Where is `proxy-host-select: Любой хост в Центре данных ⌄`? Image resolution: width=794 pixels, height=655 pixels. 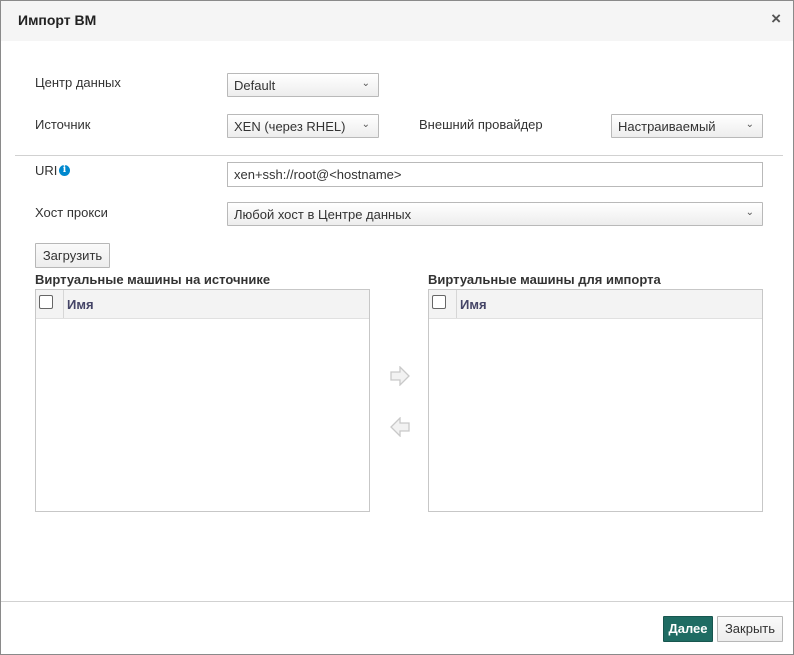 proxy-host-select: Любой хост в Центре данных ⌄ is located at coordinates (495, 214).